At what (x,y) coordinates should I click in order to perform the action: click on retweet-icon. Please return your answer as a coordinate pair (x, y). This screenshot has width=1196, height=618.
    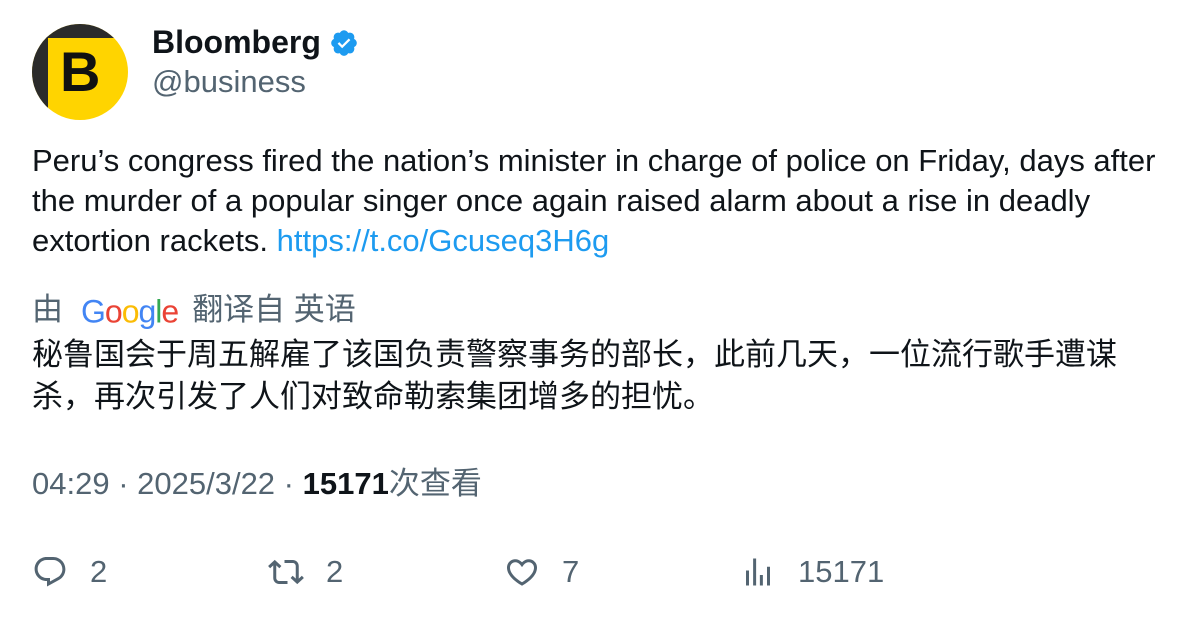
    Looking at the image, I should click on (286, 572).